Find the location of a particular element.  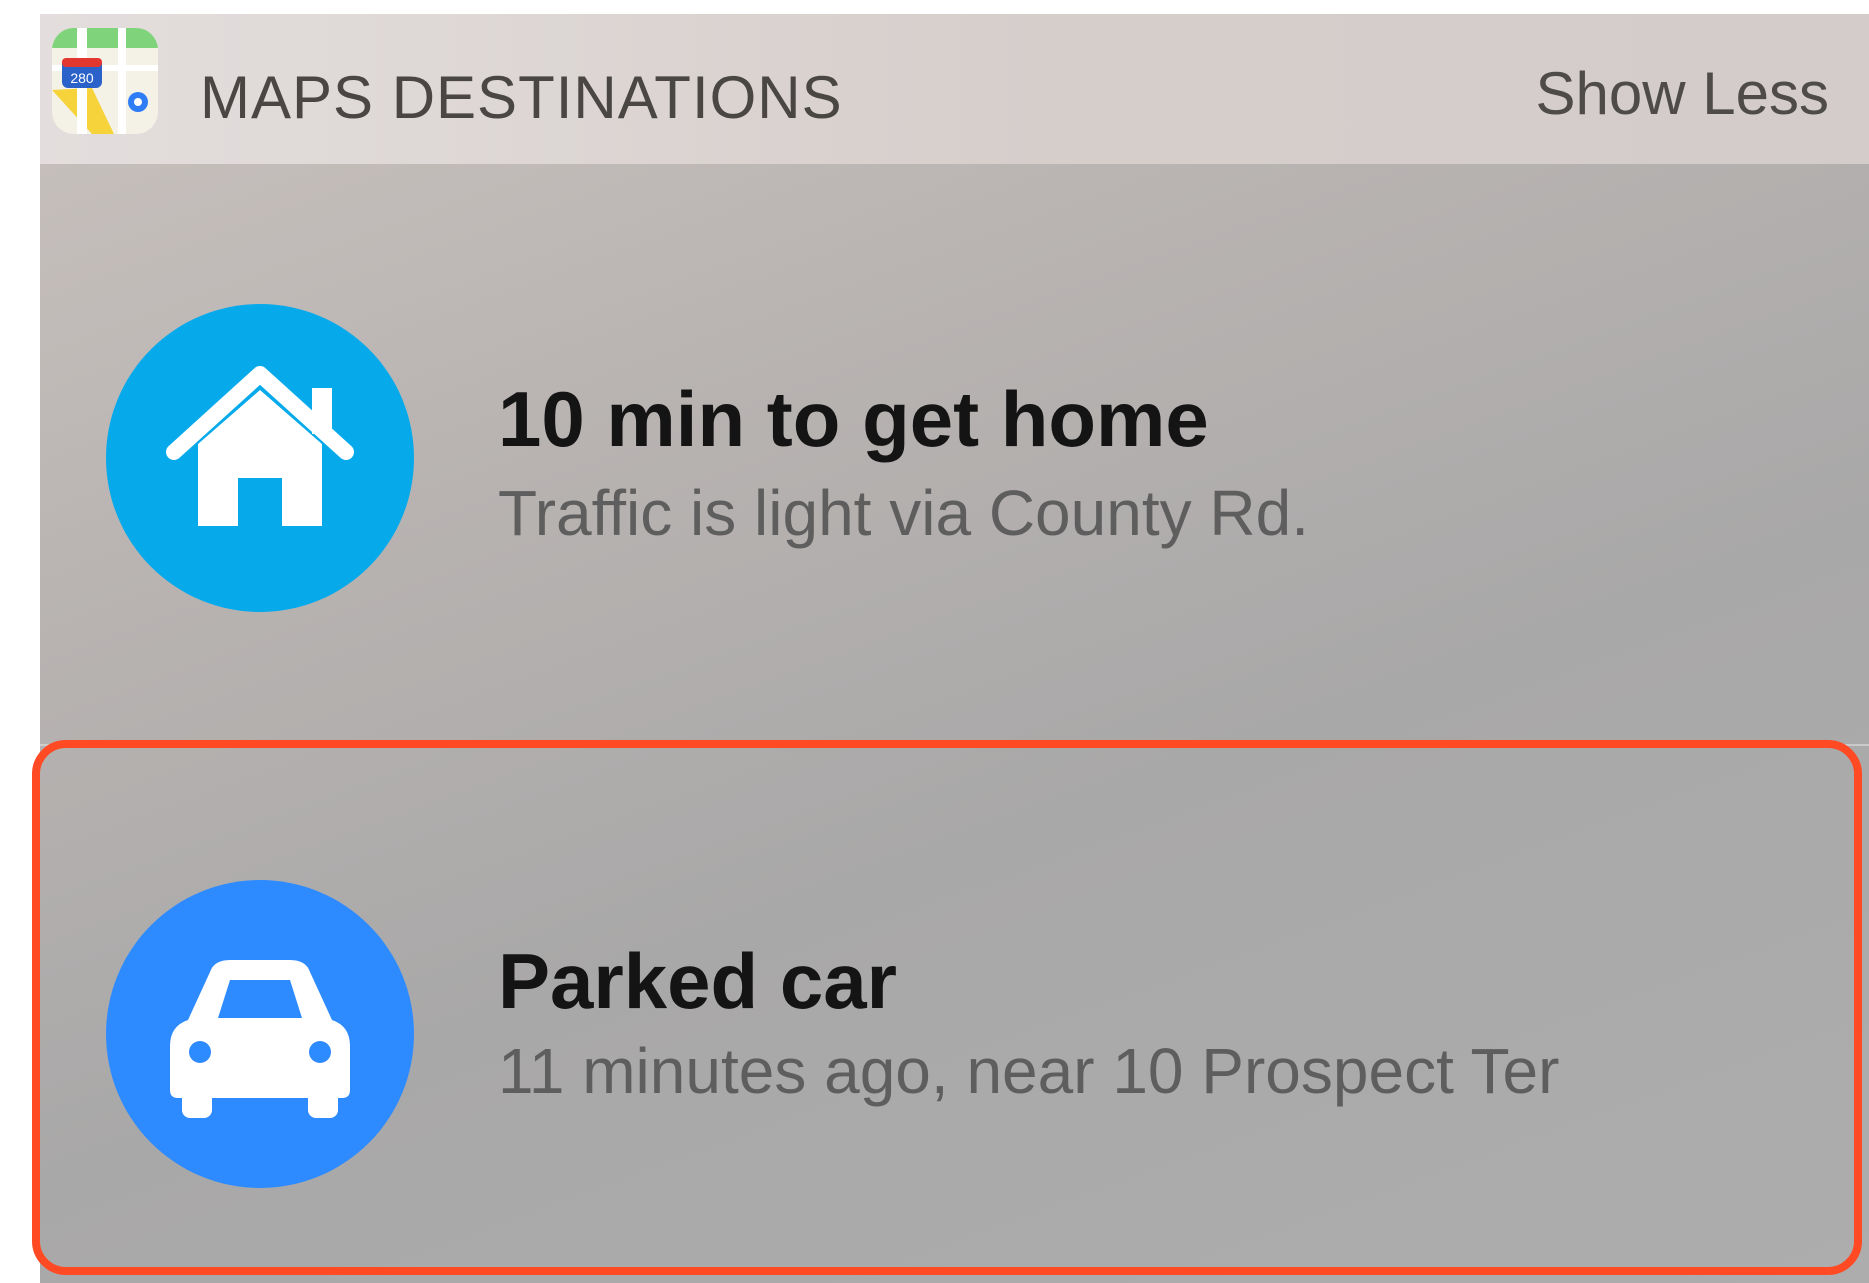

widget-header: 280 MAPS DESTINATIONS Show Less is located at coordinates (954, 89).